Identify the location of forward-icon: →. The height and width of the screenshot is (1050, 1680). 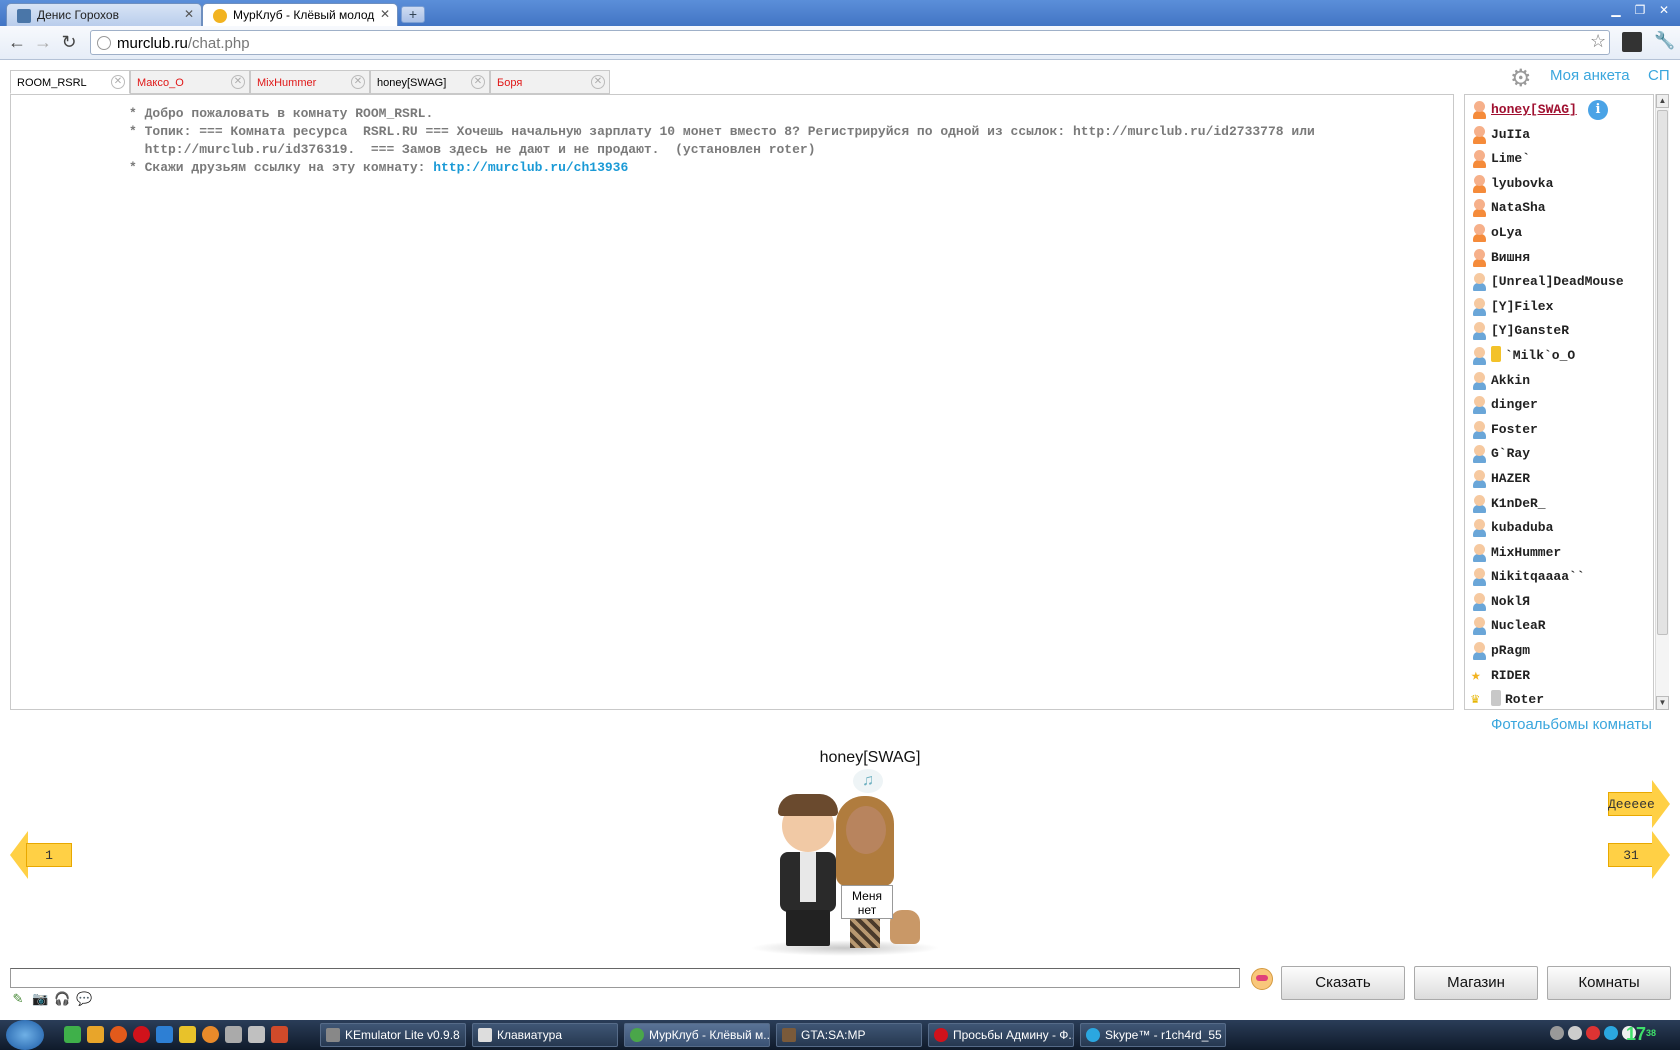
(43, 43).